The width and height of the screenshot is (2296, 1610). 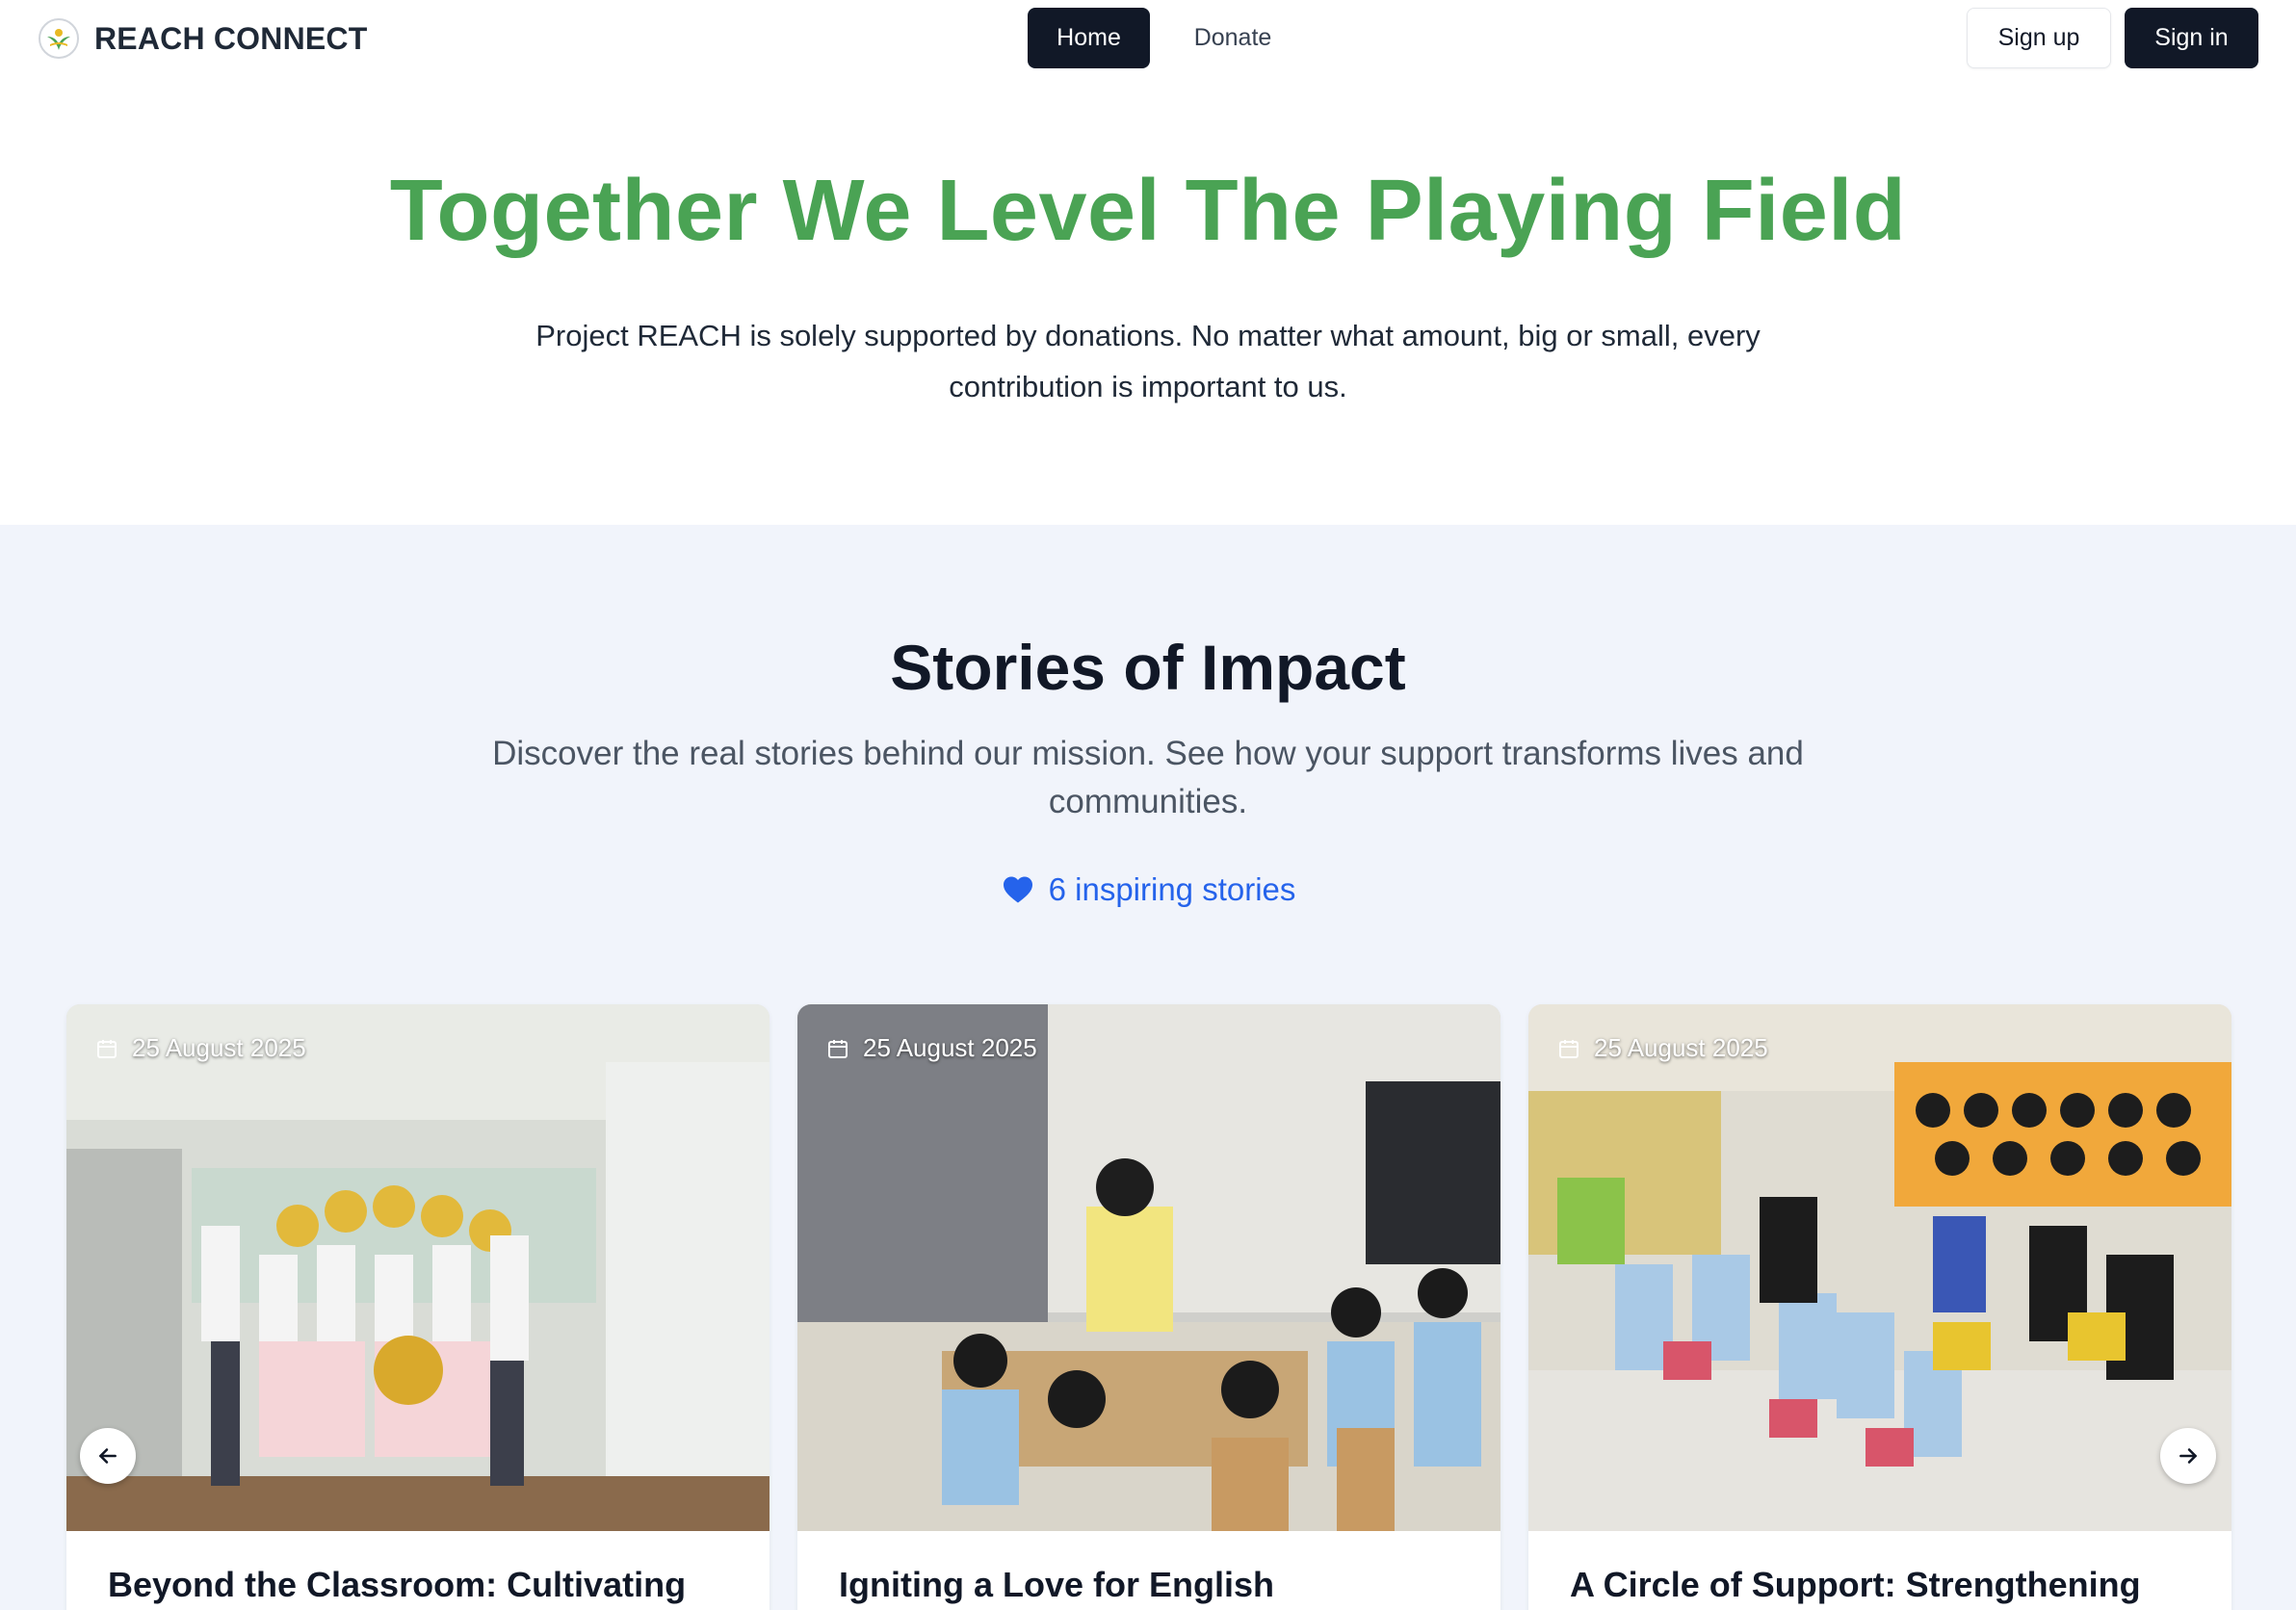 I want to click on story-title: A Circle of Support: Strengthening, so click(x=1887, y=1585).